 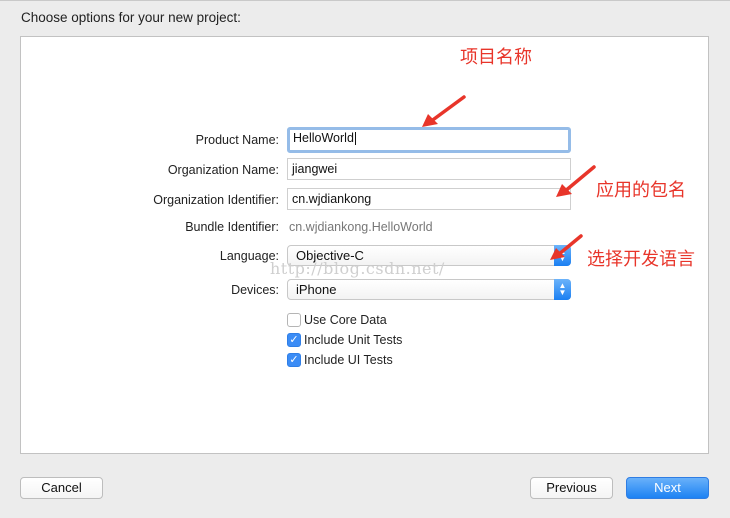 What do you see at coordinates (316, 289) in the screenshot?
I see `devices-value: iPhone` at bounding box center [316, 289].